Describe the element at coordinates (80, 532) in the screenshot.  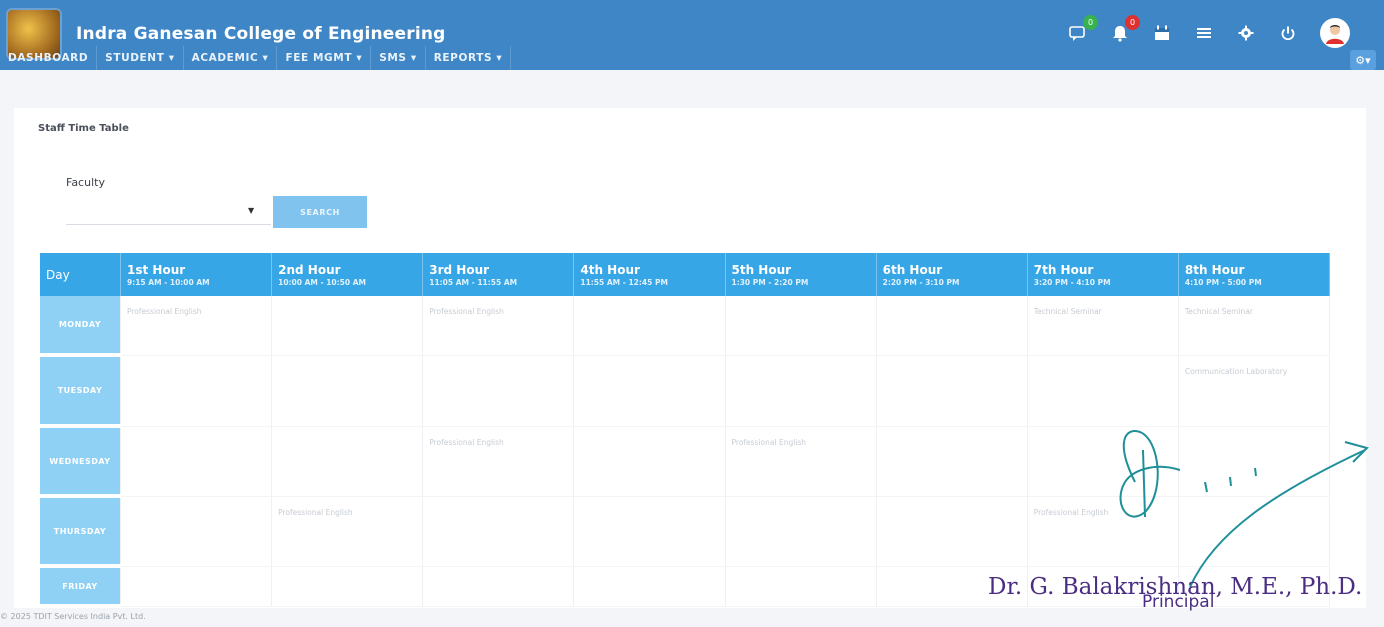
I see `day-cell-thursday: THURSDAY` at that location.